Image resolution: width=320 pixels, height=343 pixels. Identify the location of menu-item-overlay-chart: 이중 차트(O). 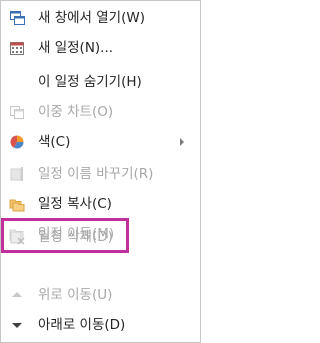
(100, 112).